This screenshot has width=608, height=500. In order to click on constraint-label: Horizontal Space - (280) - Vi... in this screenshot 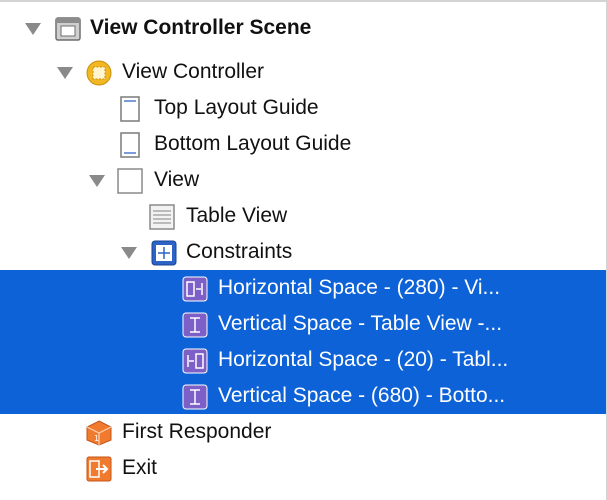, I will do `click(359, 287)`.